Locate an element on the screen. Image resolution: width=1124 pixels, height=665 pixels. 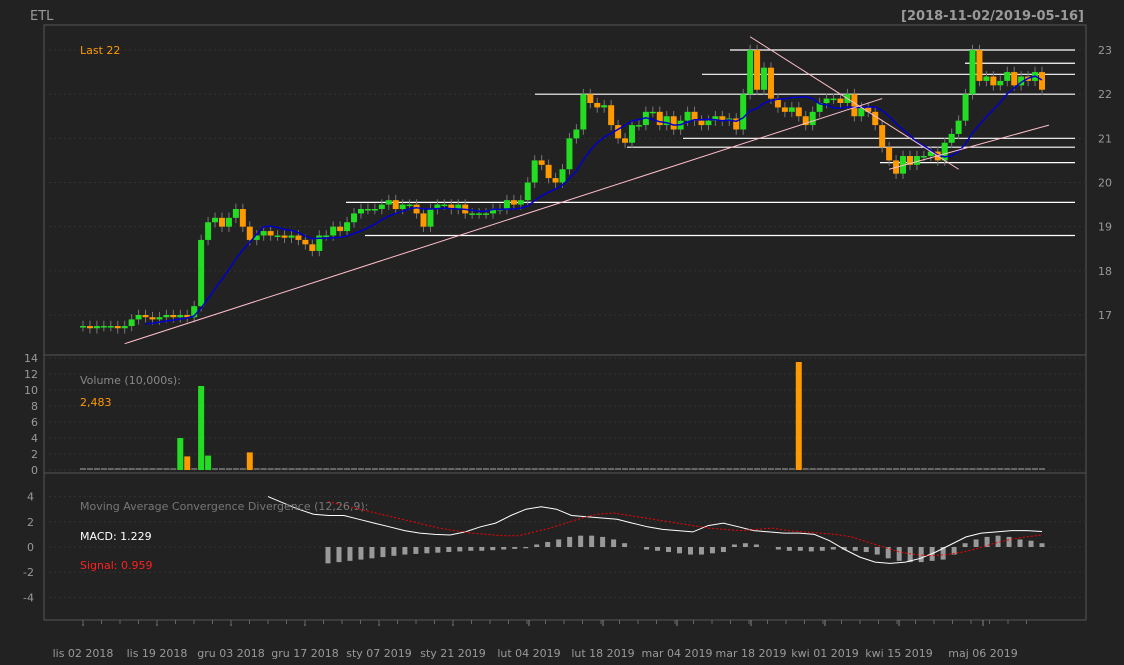
x-tick-label: lis 02 2018 is located at coordinates (83, 653).